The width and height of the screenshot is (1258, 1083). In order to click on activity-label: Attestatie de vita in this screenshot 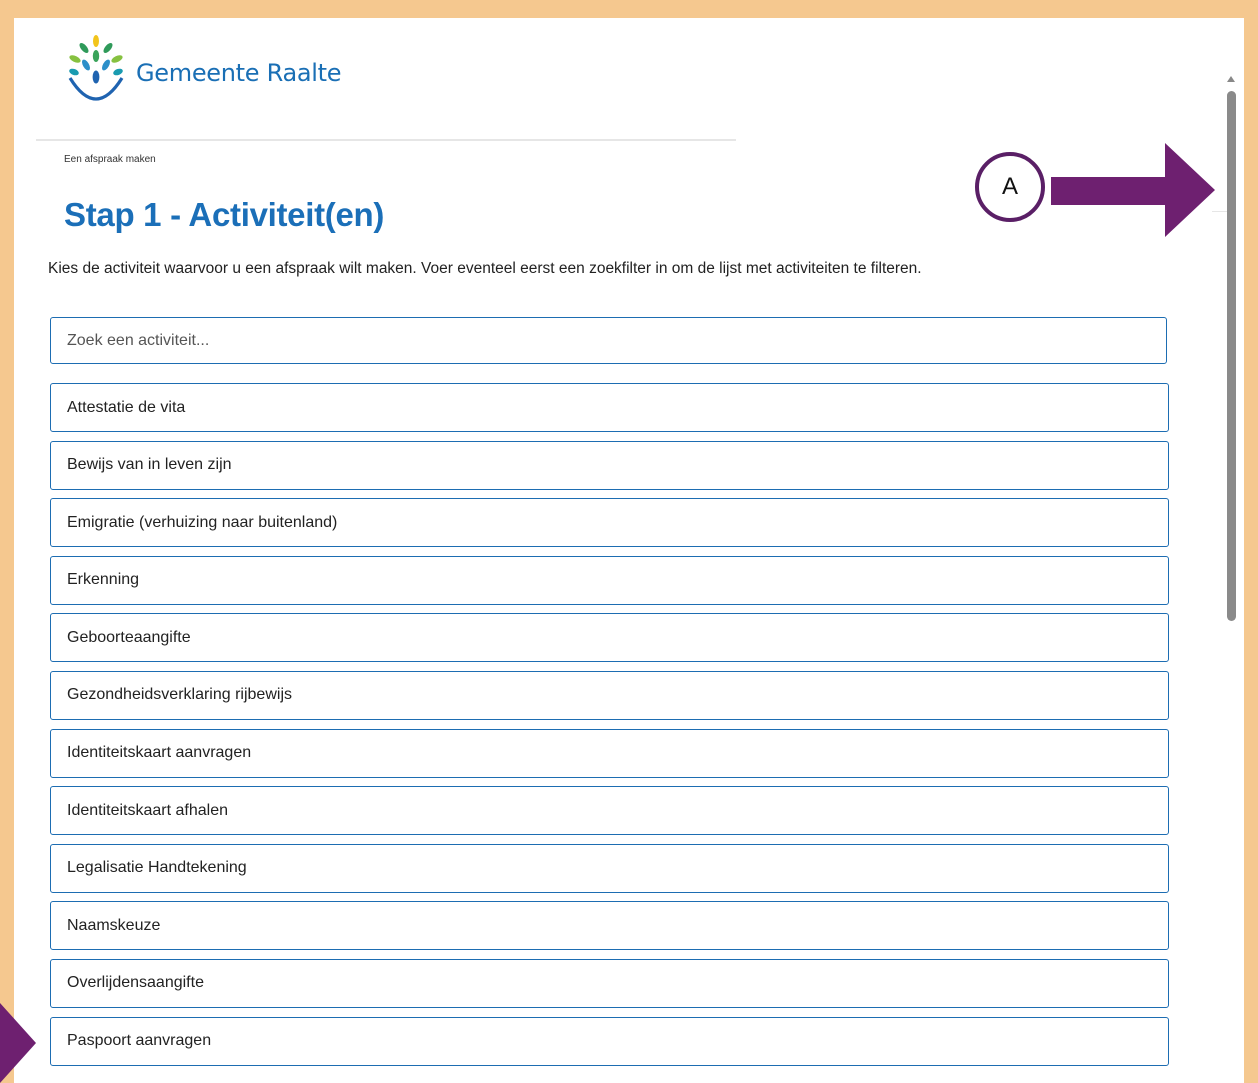, I will do `click(126, 407)`.